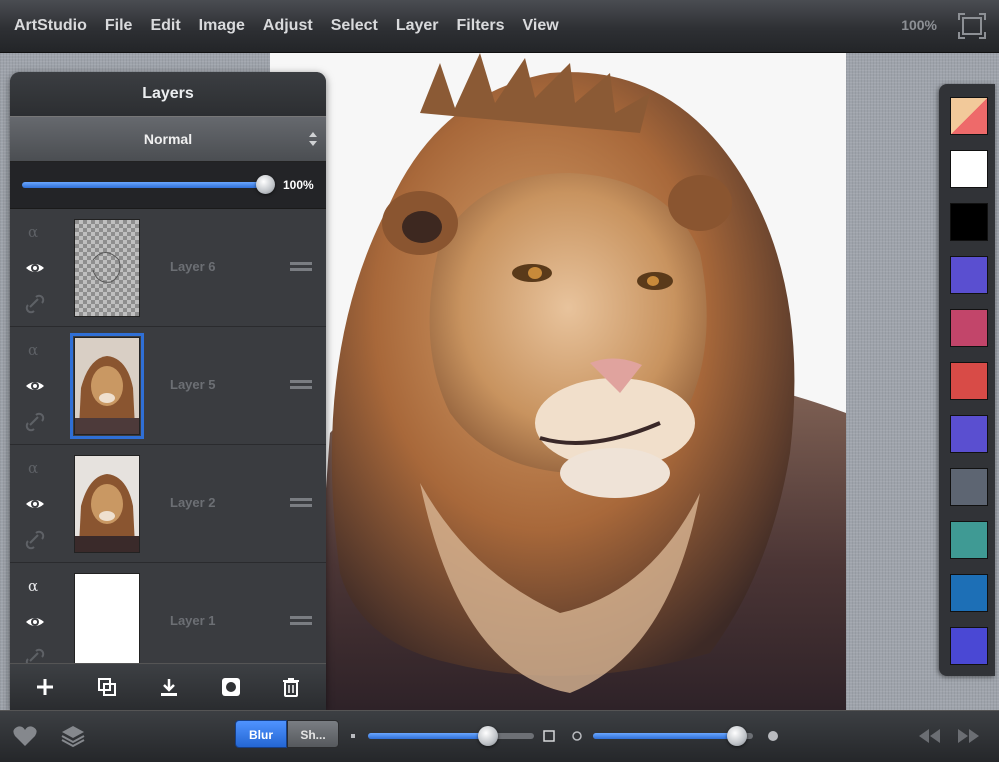 The width and height of the screenshot is (999, 762). Describe the element at coordinates (288, 26) in the screenshot. I see `menu-adjust: Adjust` at that location.